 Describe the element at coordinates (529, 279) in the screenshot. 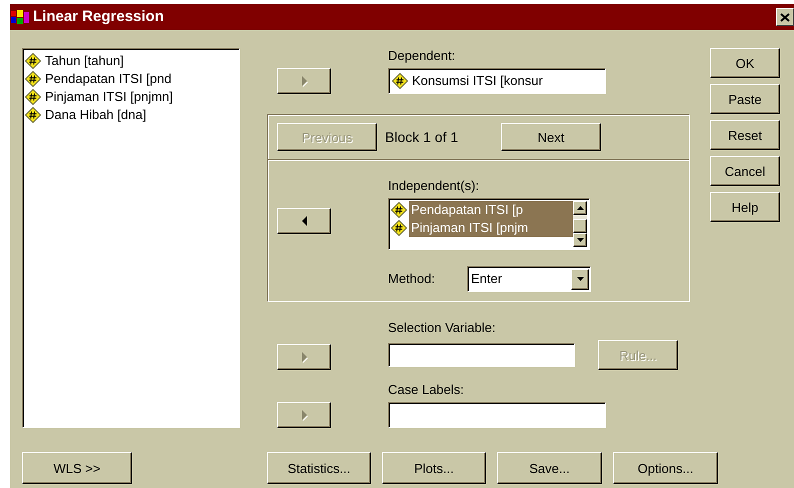

I see `method-dropdown: Enter` at that location.